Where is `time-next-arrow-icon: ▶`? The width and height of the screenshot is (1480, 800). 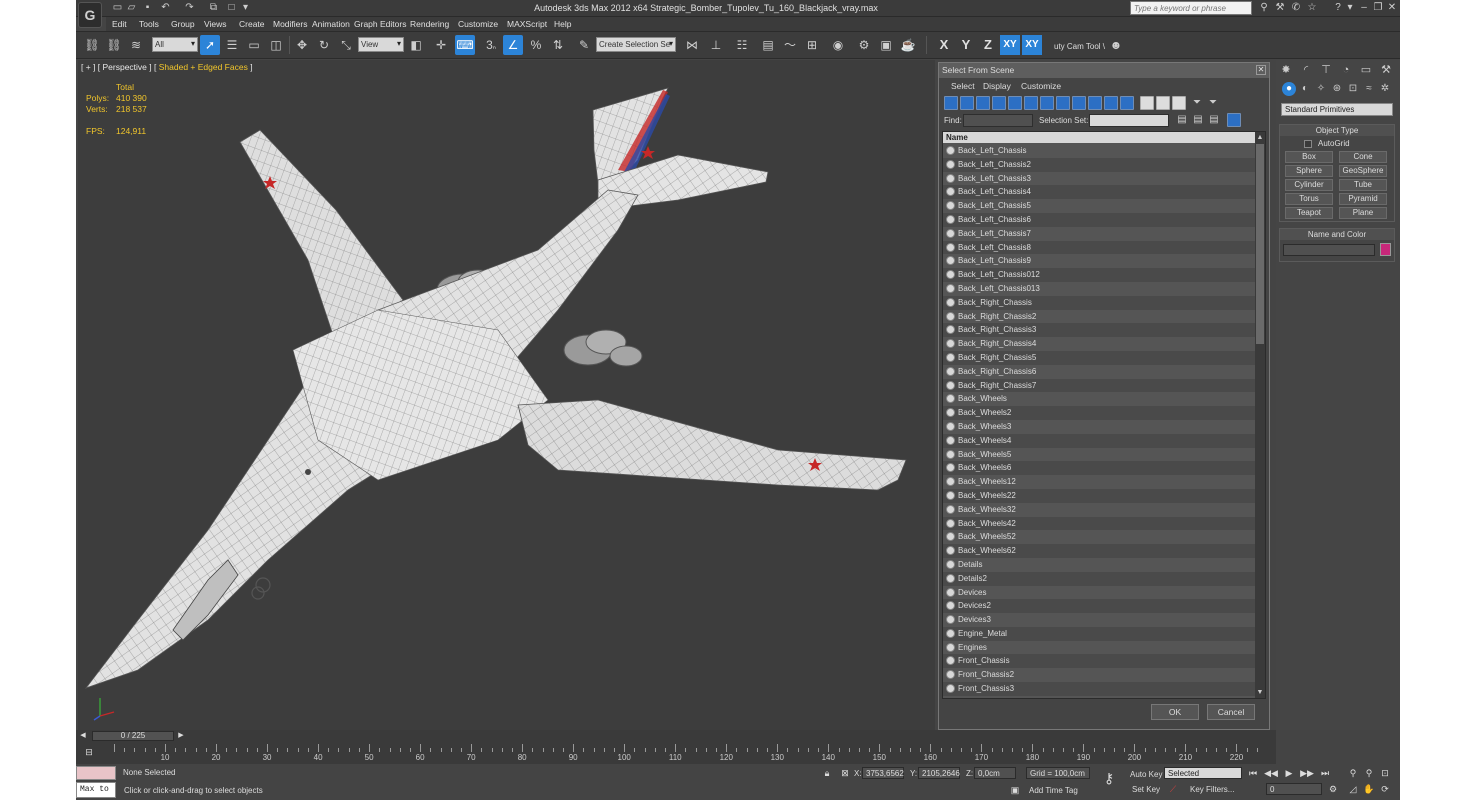
time-next-arrow-icon: ▶ is located at coordinates (181, 736).